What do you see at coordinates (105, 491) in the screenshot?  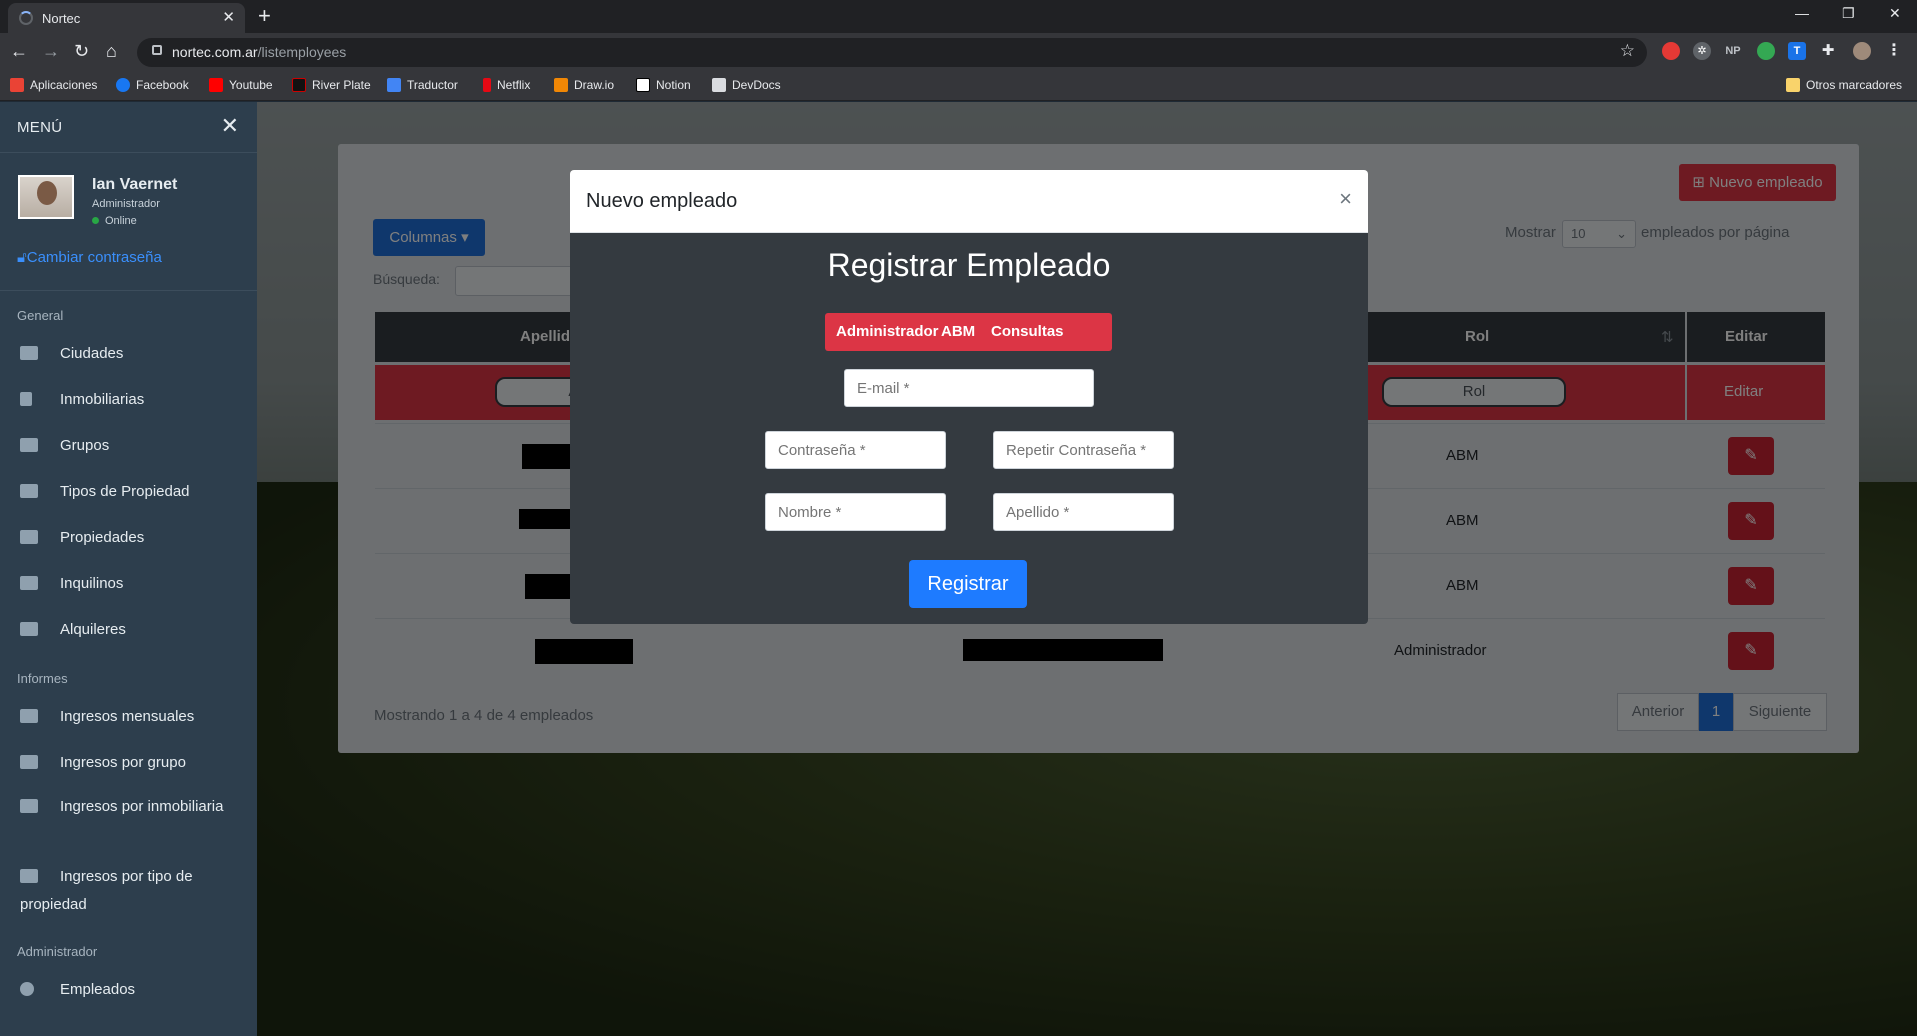 I see `sidebar-item-tipos-propiedad: Tipos de Propiedad` at bounding box center [105, 491].